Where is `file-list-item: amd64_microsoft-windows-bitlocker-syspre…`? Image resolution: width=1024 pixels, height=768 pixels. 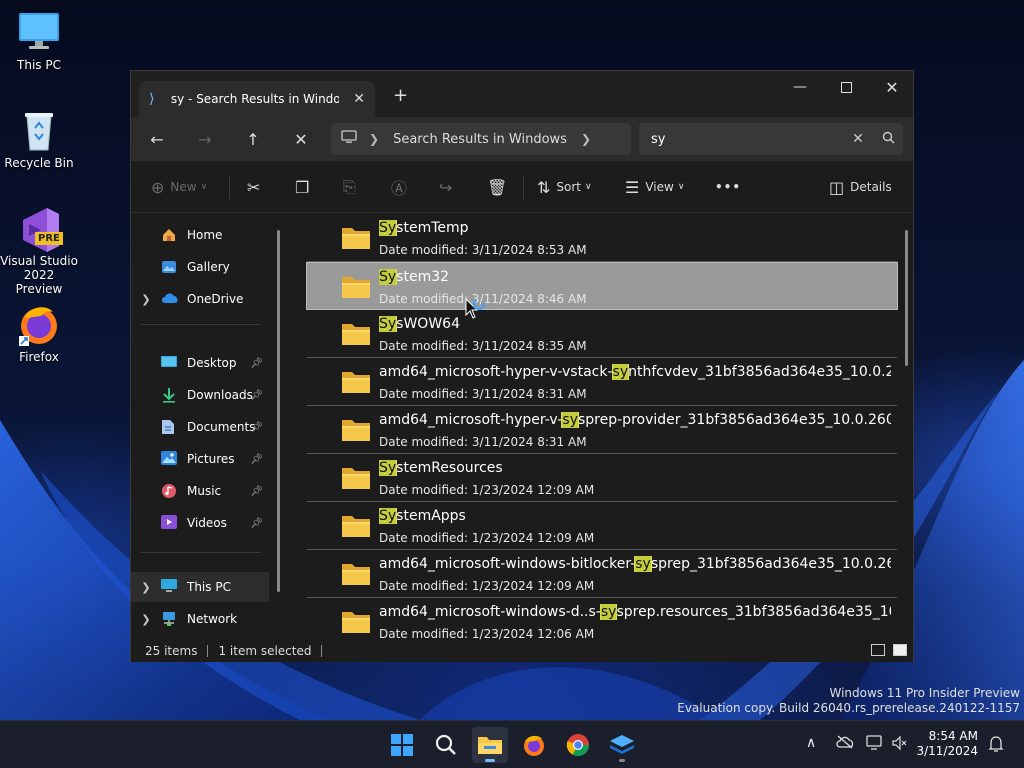
file-list-item: amd64_microsoft-windows-bitlocker-syspre… is located at coordinates (602, 574).